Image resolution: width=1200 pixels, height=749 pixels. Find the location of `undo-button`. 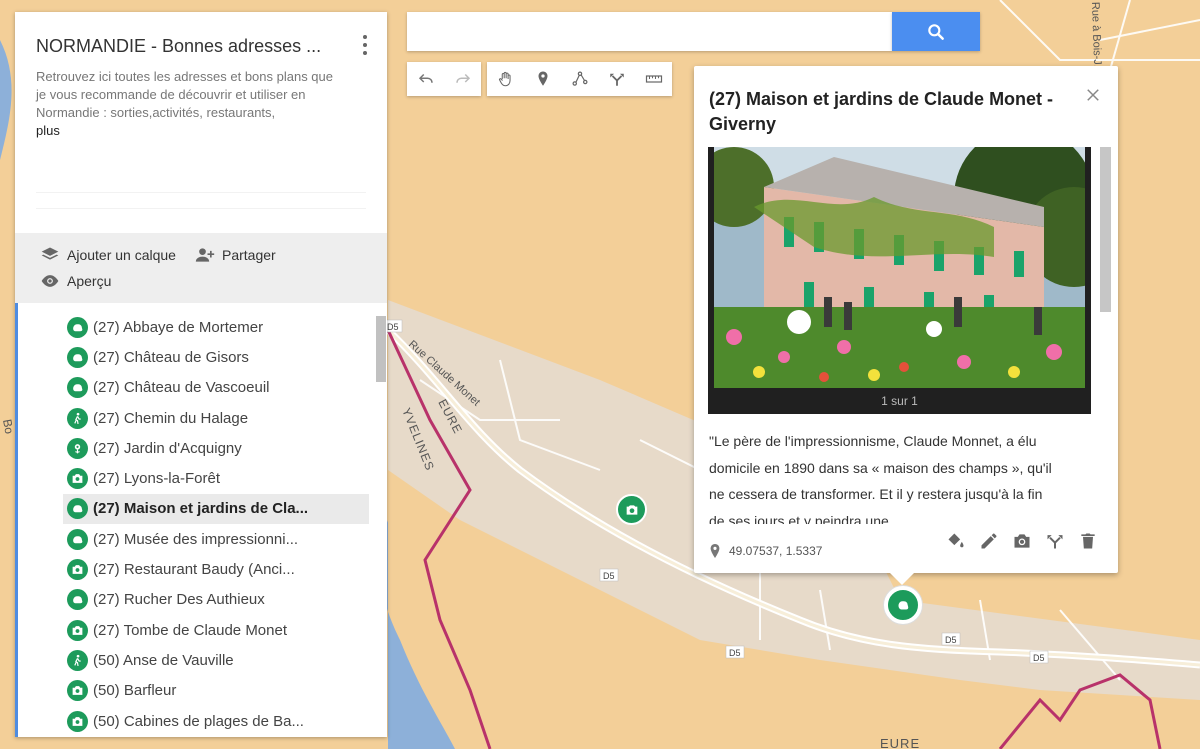

undo-button is located at coordinates (425, 79).